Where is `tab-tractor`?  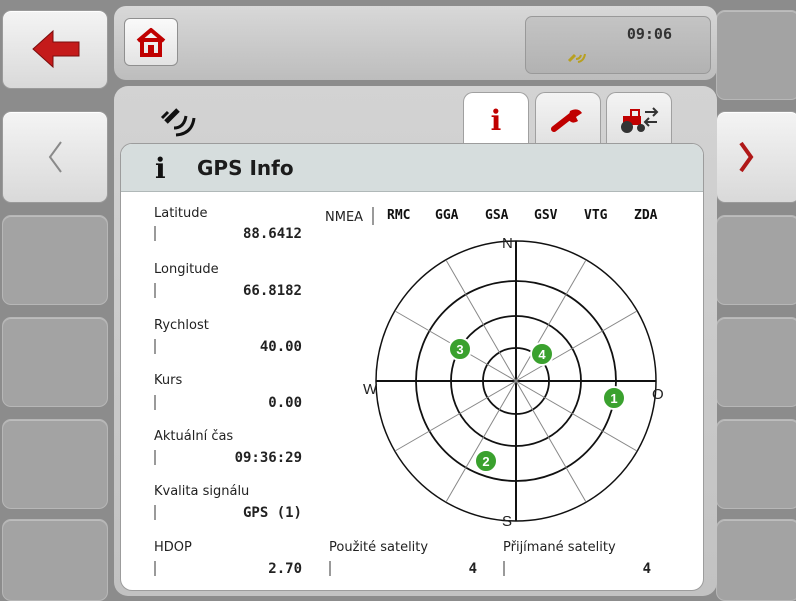 tab-tractor is located at coordinates (639, 119).